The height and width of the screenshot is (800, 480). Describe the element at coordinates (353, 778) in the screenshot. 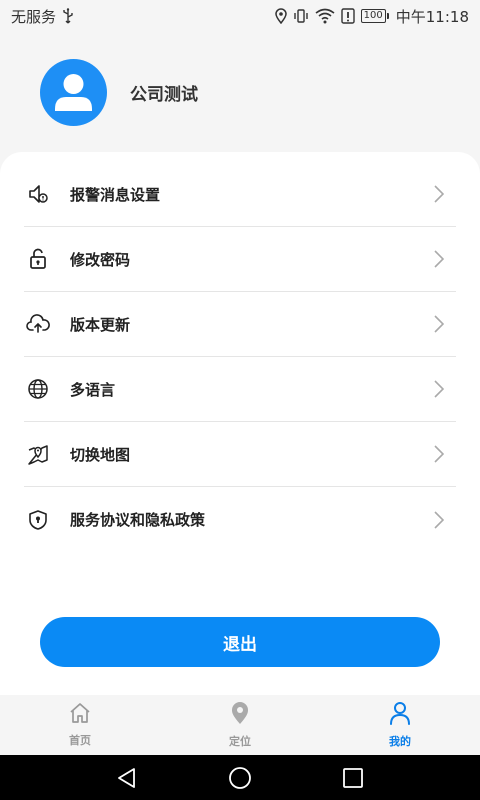

I see `recents-square-icon` at that location.